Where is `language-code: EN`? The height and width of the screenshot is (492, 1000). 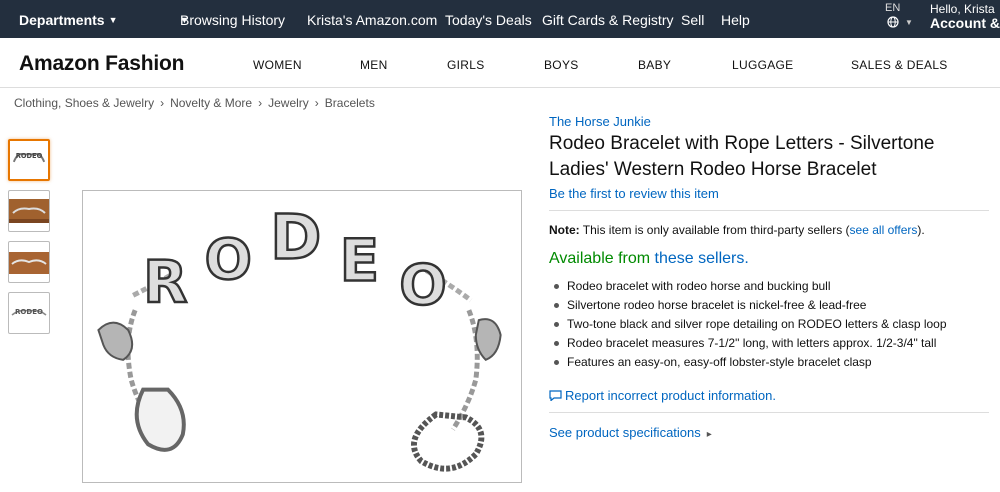 language-code: EN is located at coordinates (892, 8).